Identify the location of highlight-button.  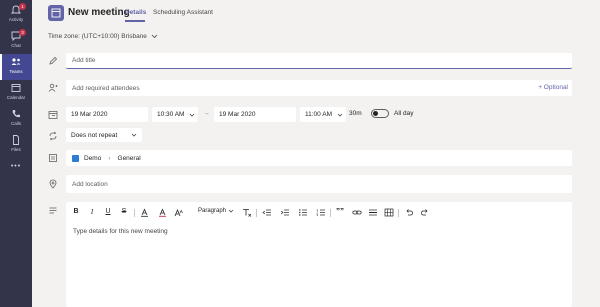
(144, 212).